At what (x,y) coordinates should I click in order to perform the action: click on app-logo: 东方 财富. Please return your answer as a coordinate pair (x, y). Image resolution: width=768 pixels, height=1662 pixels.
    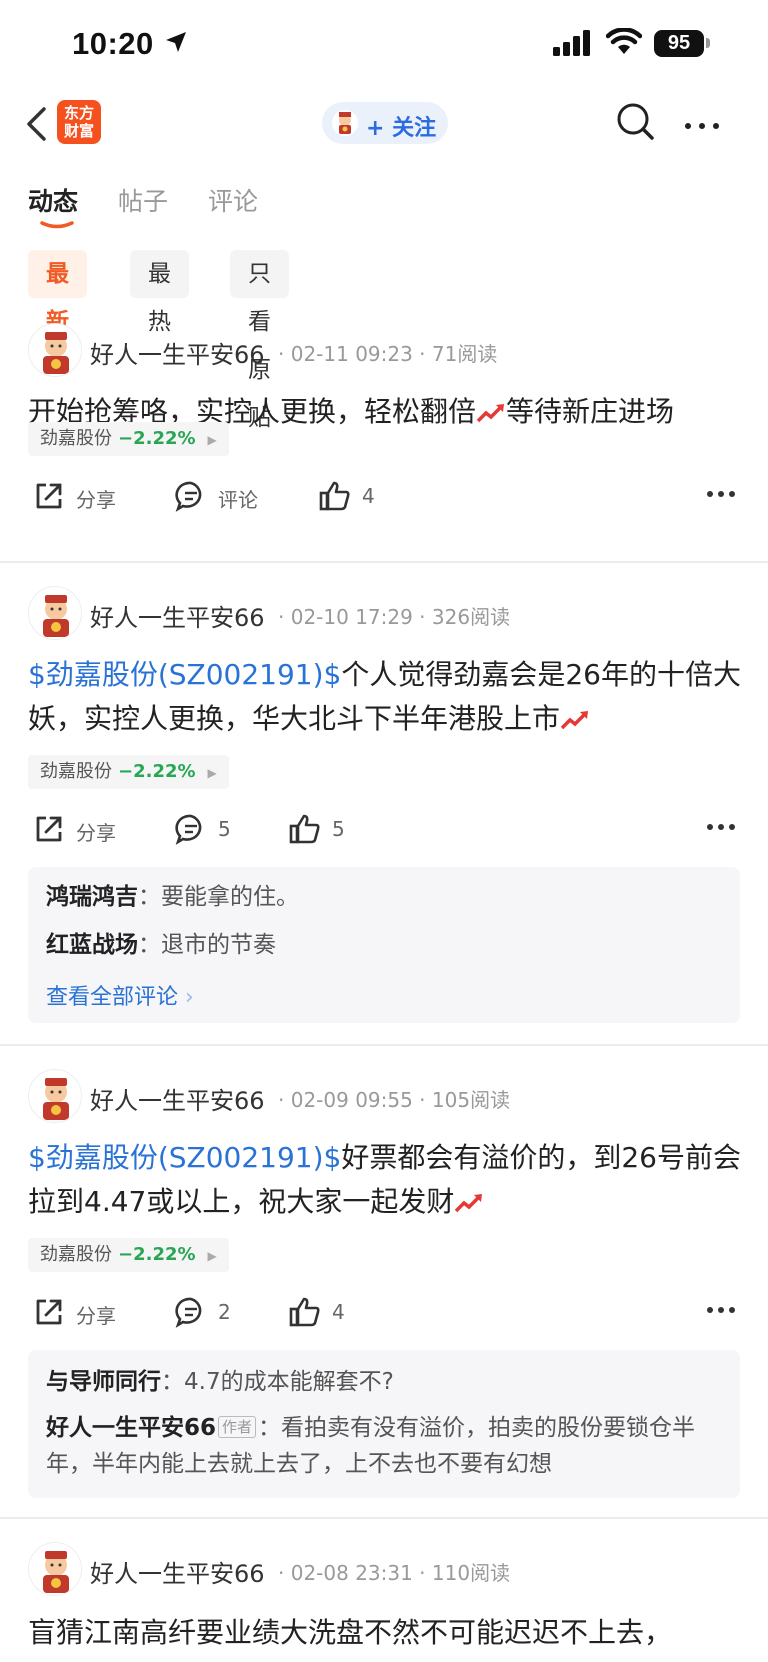
    Looking at the image, I should click on (79, 122).